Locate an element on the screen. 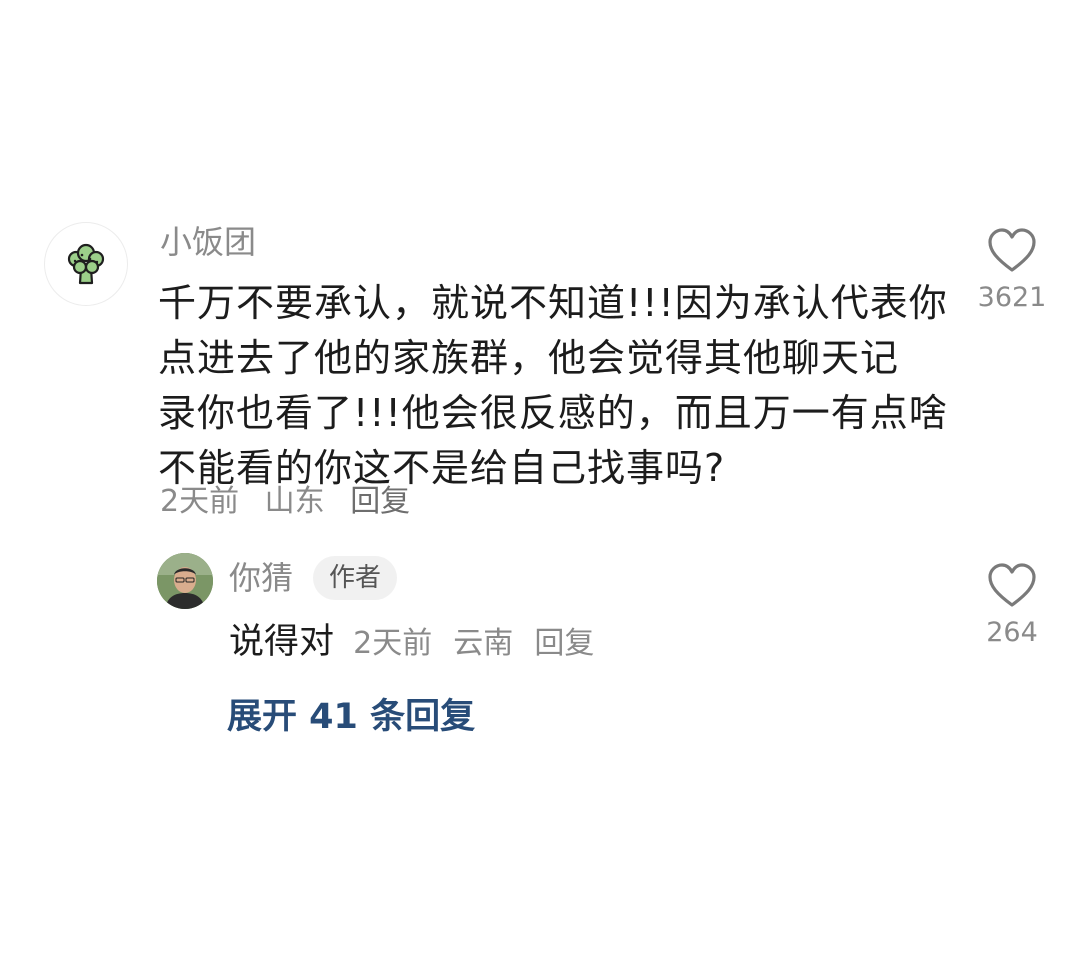 The width and height of the screenshot is (1080, 961). reply-text: 说得对 is located at coordinates (282, 642).